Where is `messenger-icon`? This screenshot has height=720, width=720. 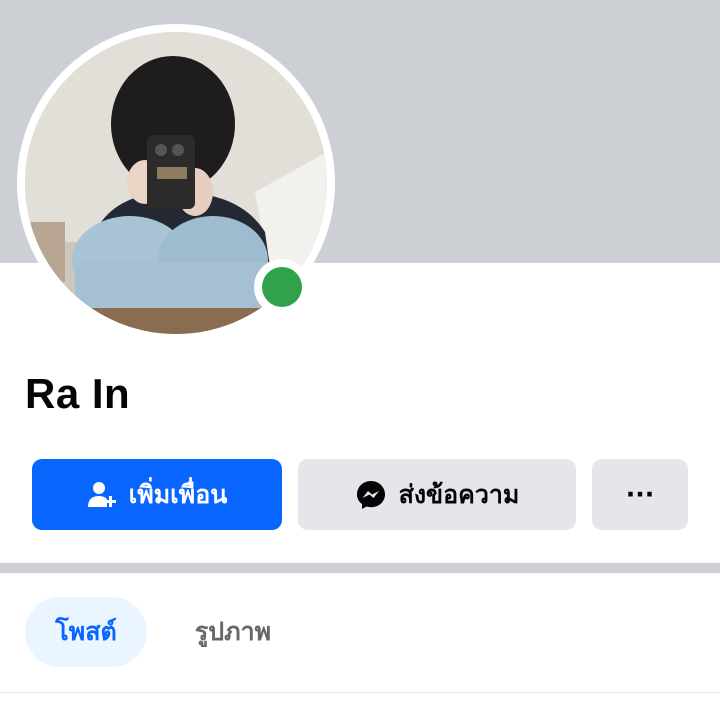
messenger-icon is located at coordinates (371, 495).